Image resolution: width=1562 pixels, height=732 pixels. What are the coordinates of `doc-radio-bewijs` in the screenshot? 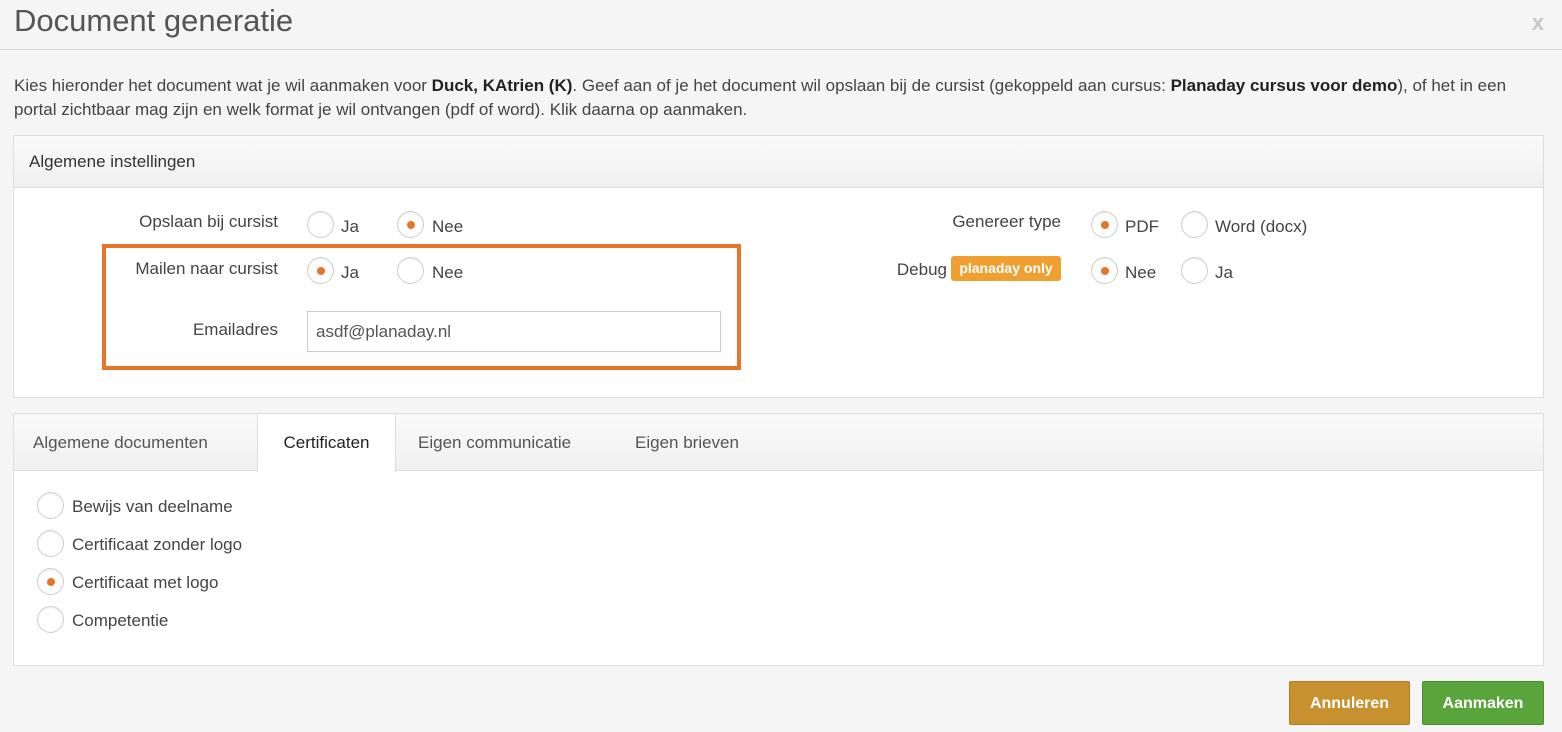 It's located at (50, 505).